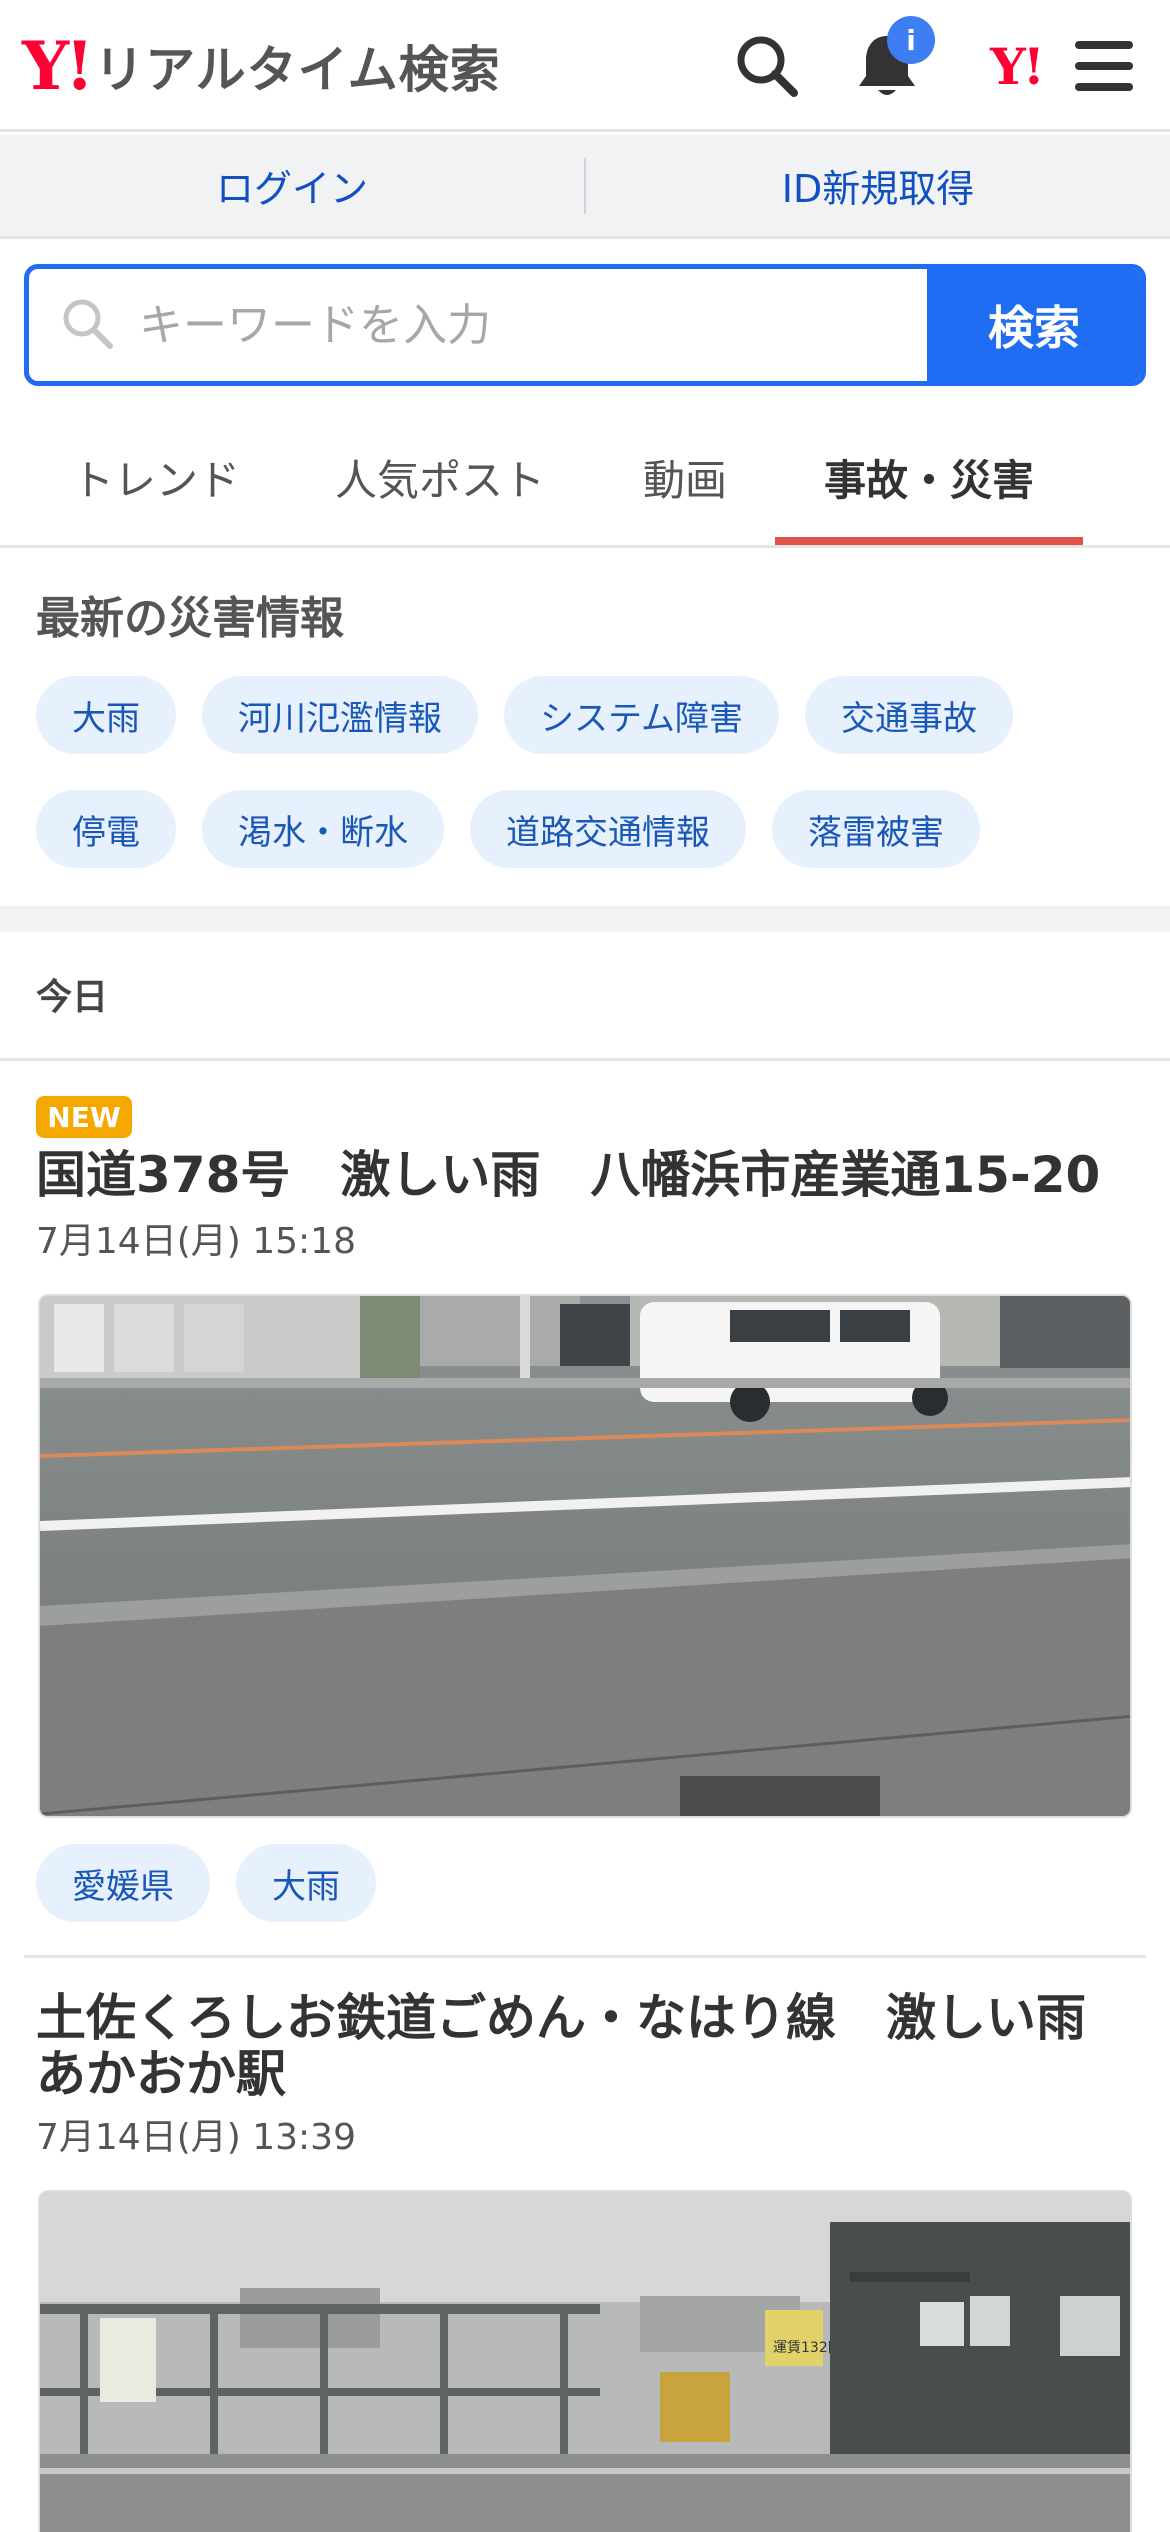 This screenshot has width=1170, height=2532. What do you see at coordinates (323, 829) in the screenshot?
I see `chip-water-shortage: 渇水・断水` at bounding box center [323, 829].